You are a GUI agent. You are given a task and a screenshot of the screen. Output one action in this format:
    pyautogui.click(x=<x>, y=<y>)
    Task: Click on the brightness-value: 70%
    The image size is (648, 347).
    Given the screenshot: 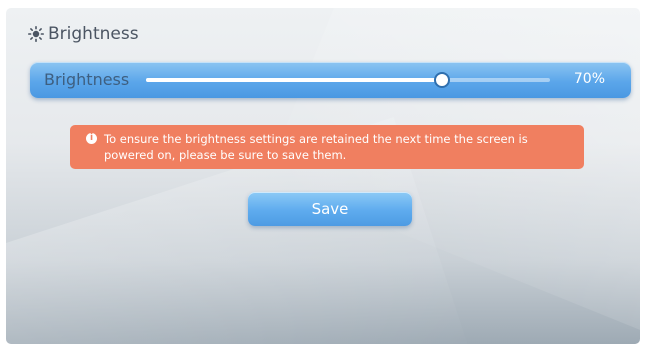 What is the action you would take?
    pyautogui.click(x=589, y=79)
    